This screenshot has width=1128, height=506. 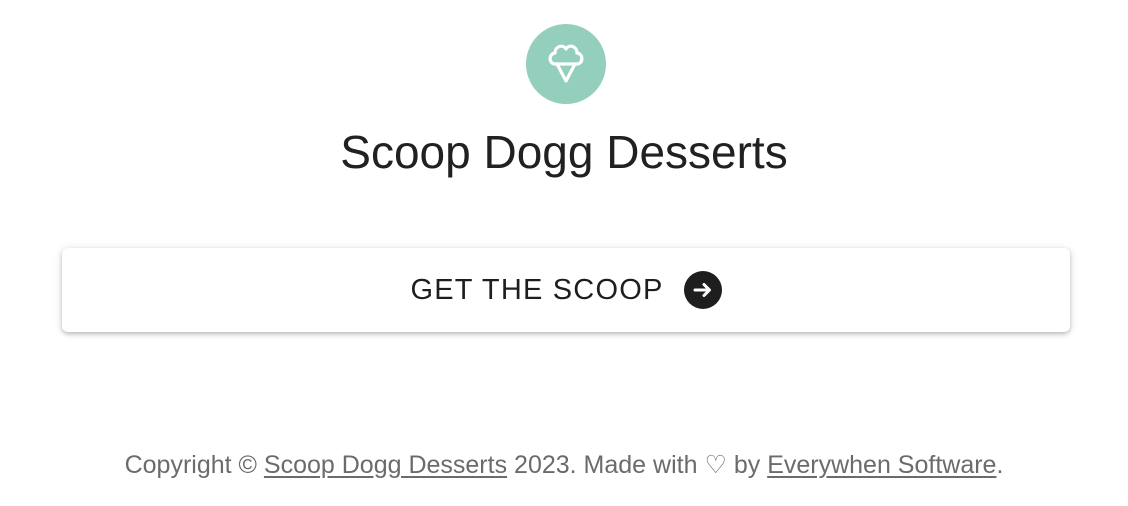 I want to click on get-the-scoop-button: GET THE SCOOP, so click(x=566, y=290).